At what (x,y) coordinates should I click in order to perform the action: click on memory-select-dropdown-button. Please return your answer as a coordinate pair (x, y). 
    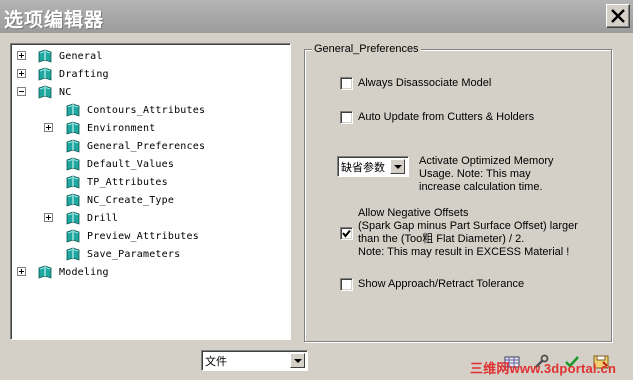
    Looking at the image, I should click on (397, 166).